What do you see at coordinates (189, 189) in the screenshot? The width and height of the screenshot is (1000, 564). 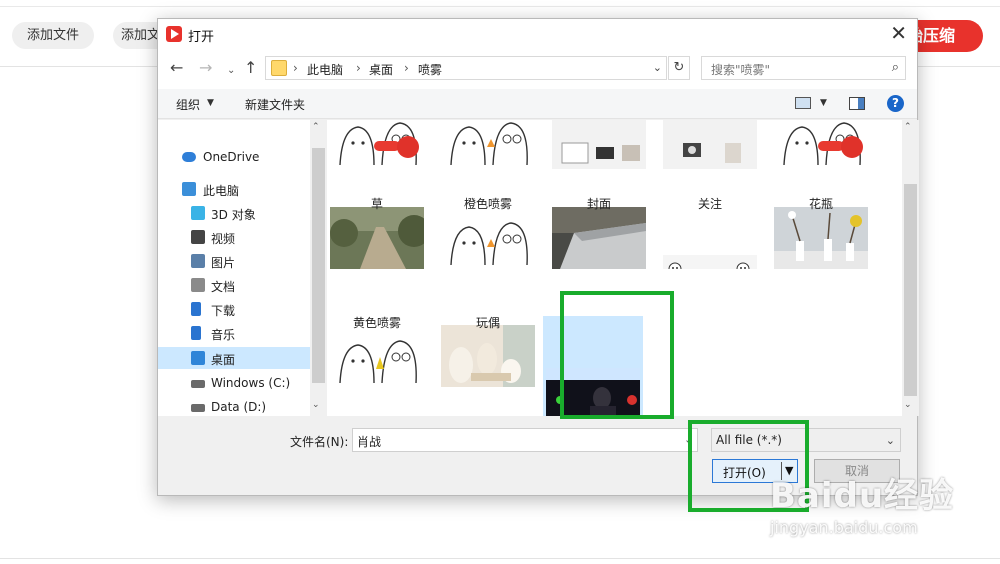 I see `computer-icon` at bounding box center [189, 189].